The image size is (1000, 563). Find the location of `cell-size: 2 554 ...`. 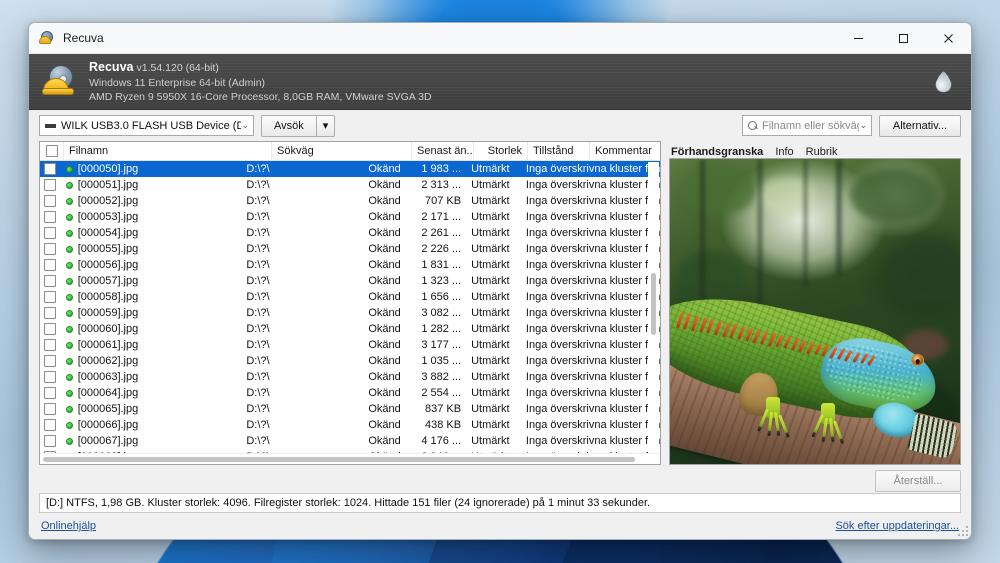

cell-size: 2 554 ... is located at coordinates (441, 393).